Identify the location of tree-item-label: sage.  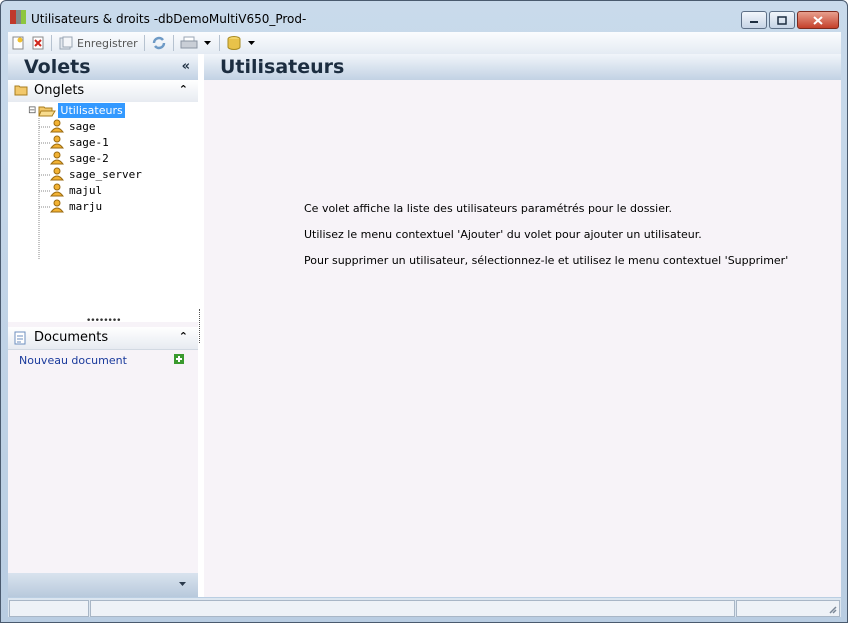
(82, 126).